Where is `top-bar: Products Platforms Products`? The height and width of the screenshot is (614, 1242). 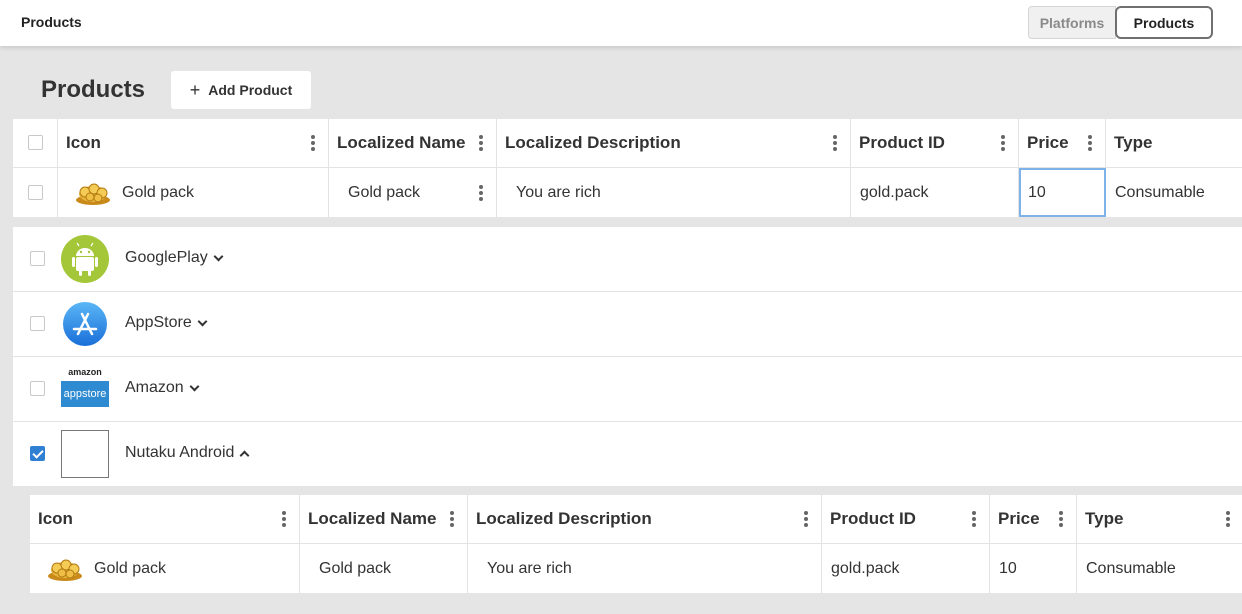
top-bar: Products Platforms Products is located at coordinates (621, 23).